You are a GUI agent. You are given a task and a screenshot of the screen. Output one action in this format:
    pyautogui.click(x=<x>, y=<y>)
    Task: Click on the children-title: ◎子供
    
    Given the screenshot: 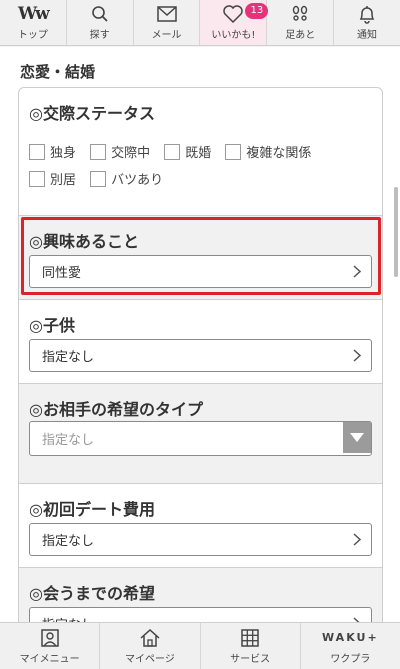 What is the action you would take?
    pyautogui.click(x=52, y=325)
    